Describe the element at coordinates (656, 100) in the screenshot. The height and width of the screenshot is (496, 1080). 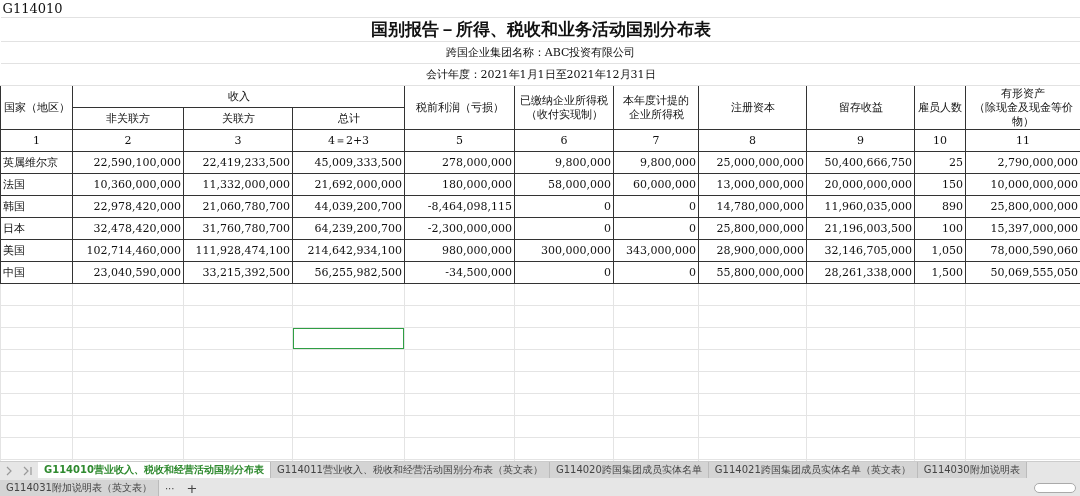
I see `column-header: 本年度计提的` at that location.